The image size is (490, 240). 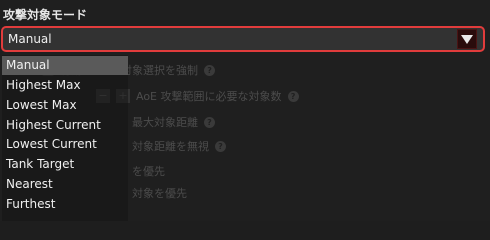 What do you see at coordinates (65, 164) in the screenshot?
I see `option-tank-target: Tank Target` at bounding box center [65, 164].